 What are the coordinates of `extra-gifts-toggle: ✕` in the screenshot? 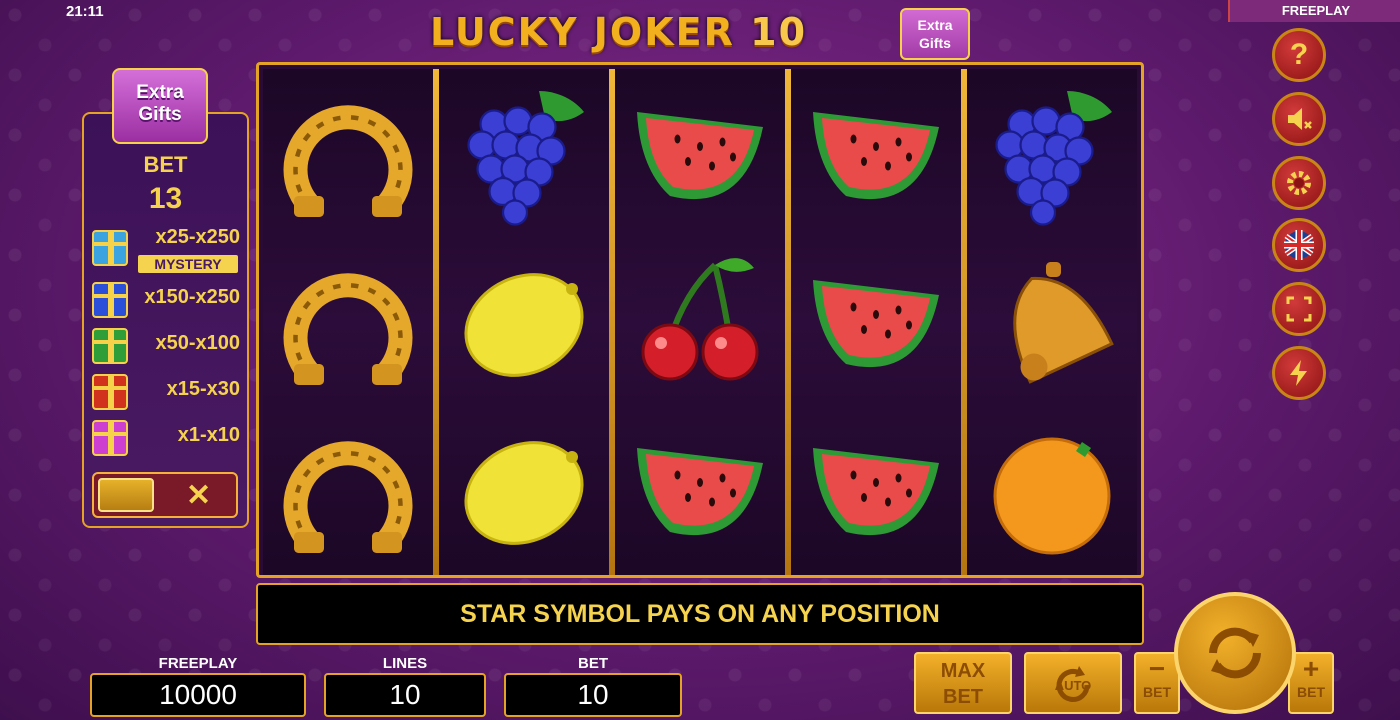 It's located at (165, 495).